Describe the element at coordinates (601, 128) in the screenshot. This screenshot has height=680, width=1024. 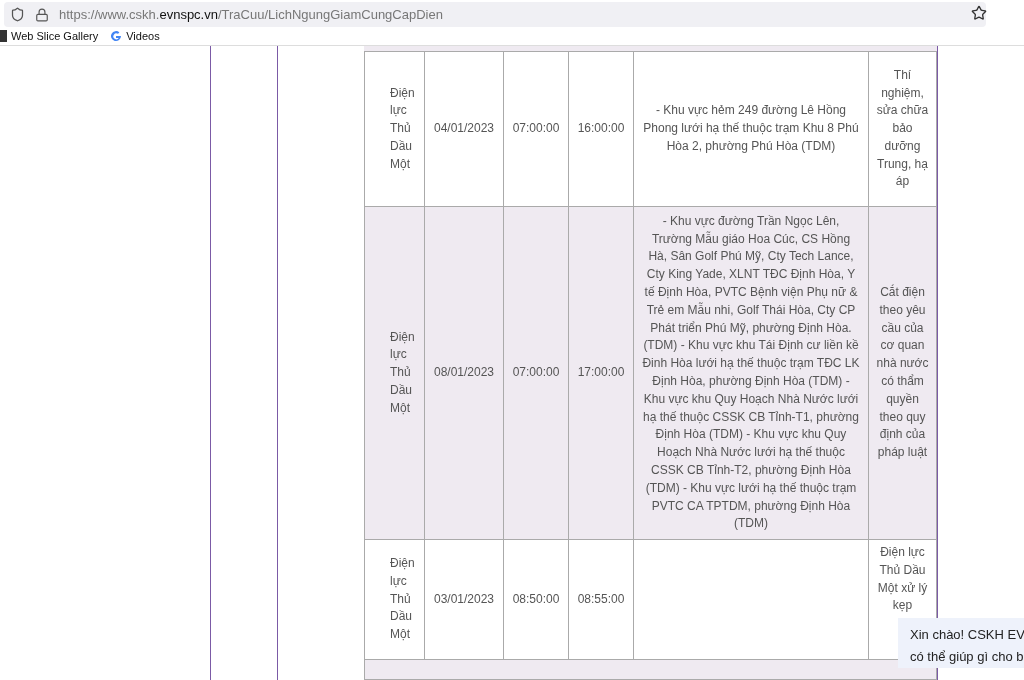
I see `end-time-cell: 16:00:00` at that location.